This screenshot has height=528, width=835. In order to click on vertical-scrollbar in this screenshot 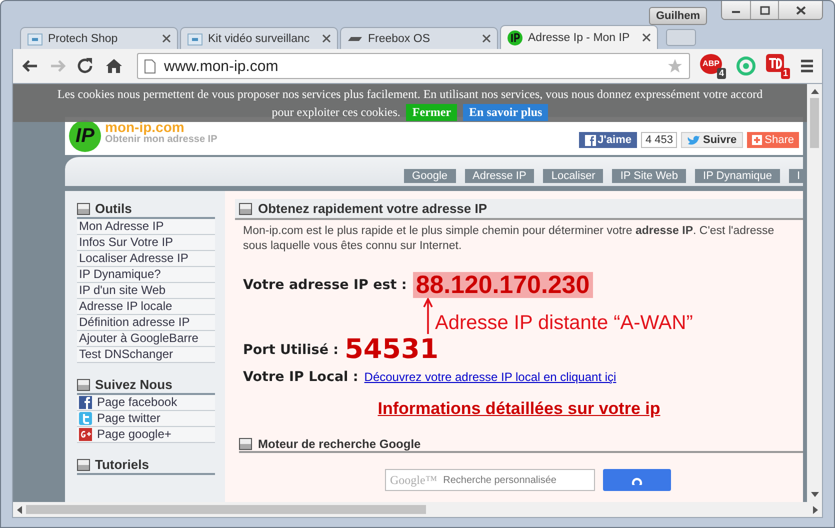, I will do `click(814, 293)`.